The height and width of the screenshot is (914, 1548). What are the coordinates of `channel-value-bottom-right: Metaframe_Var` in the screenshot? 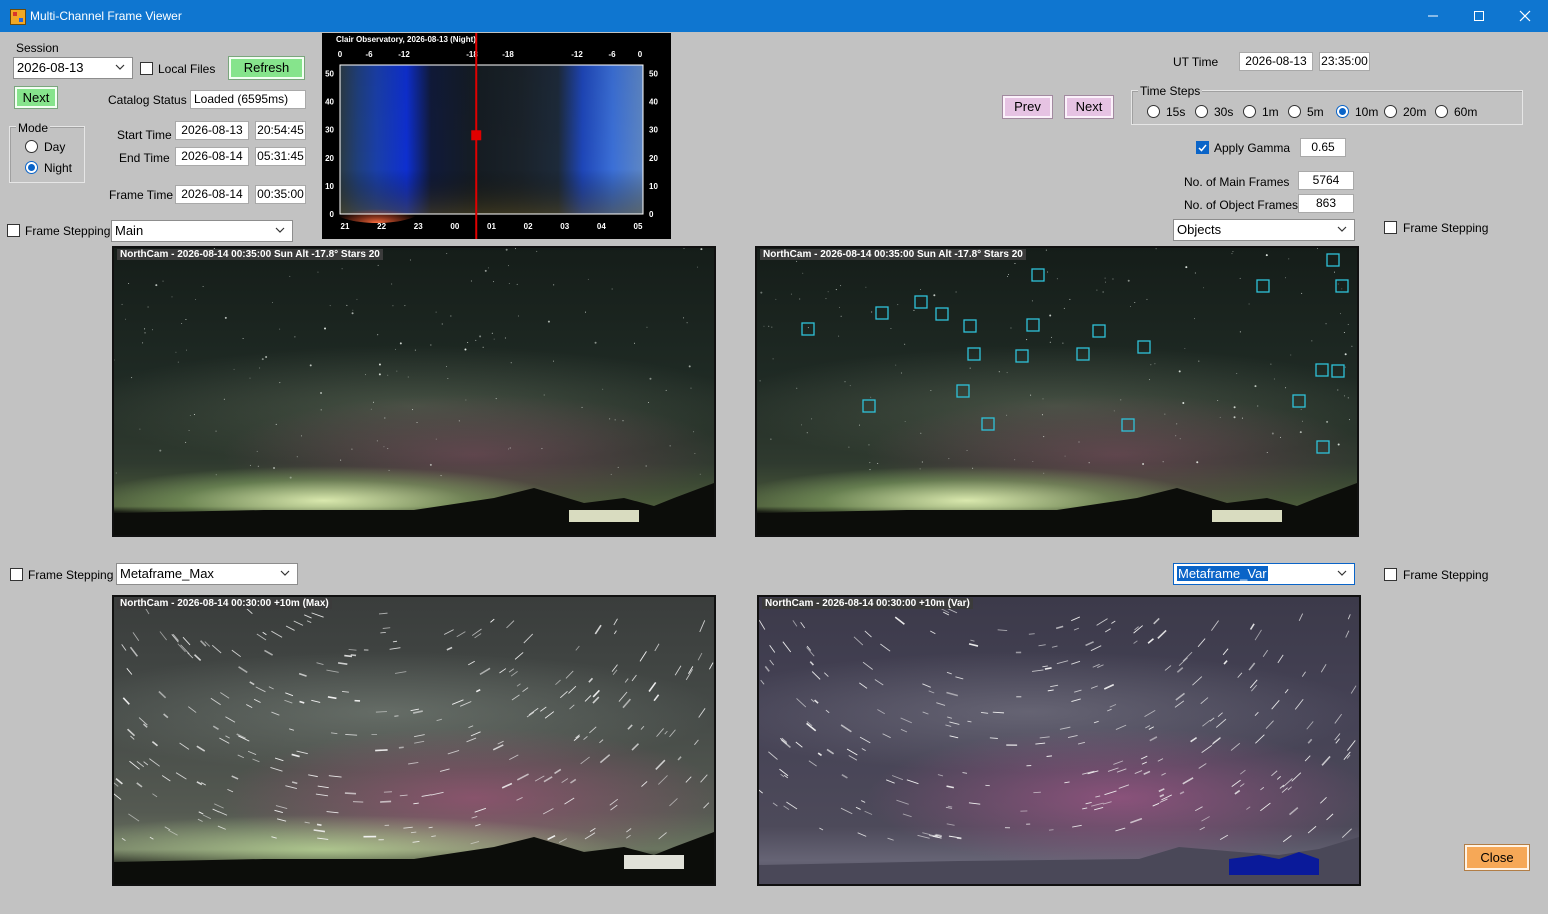 It's located at (1222, 573).